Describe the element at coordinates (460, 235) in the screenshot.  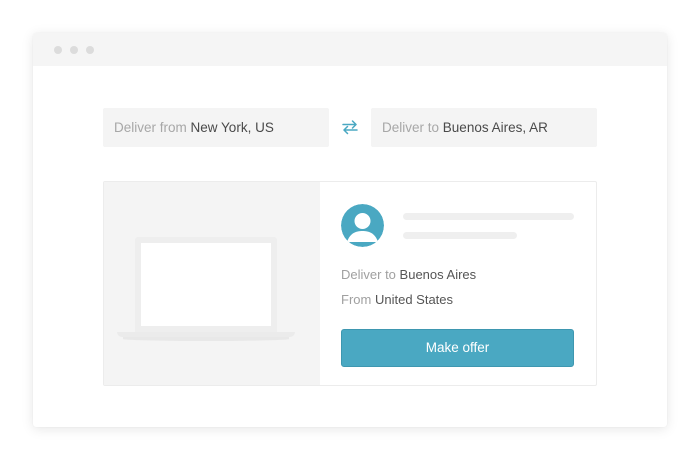
I see `subtitle-placeholder-line` at that location.